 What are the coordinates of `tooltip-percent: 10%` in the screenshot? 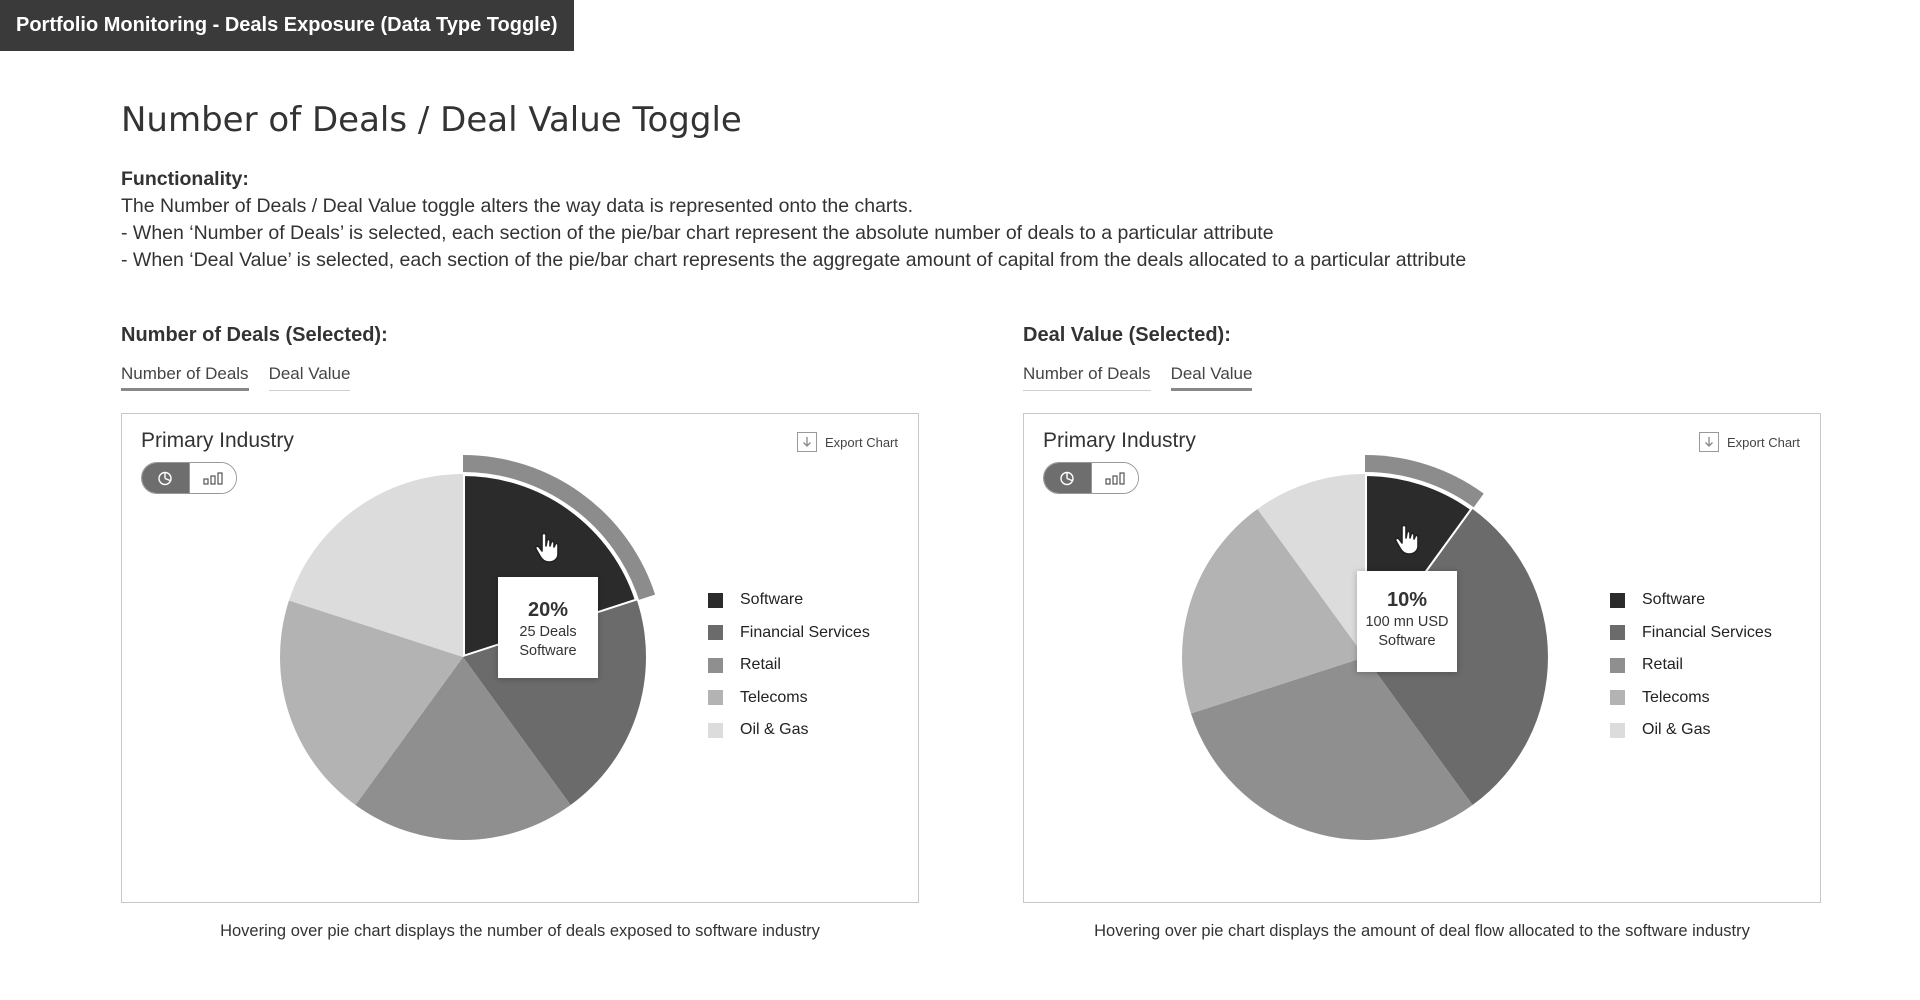 It's located at (1407, 600).